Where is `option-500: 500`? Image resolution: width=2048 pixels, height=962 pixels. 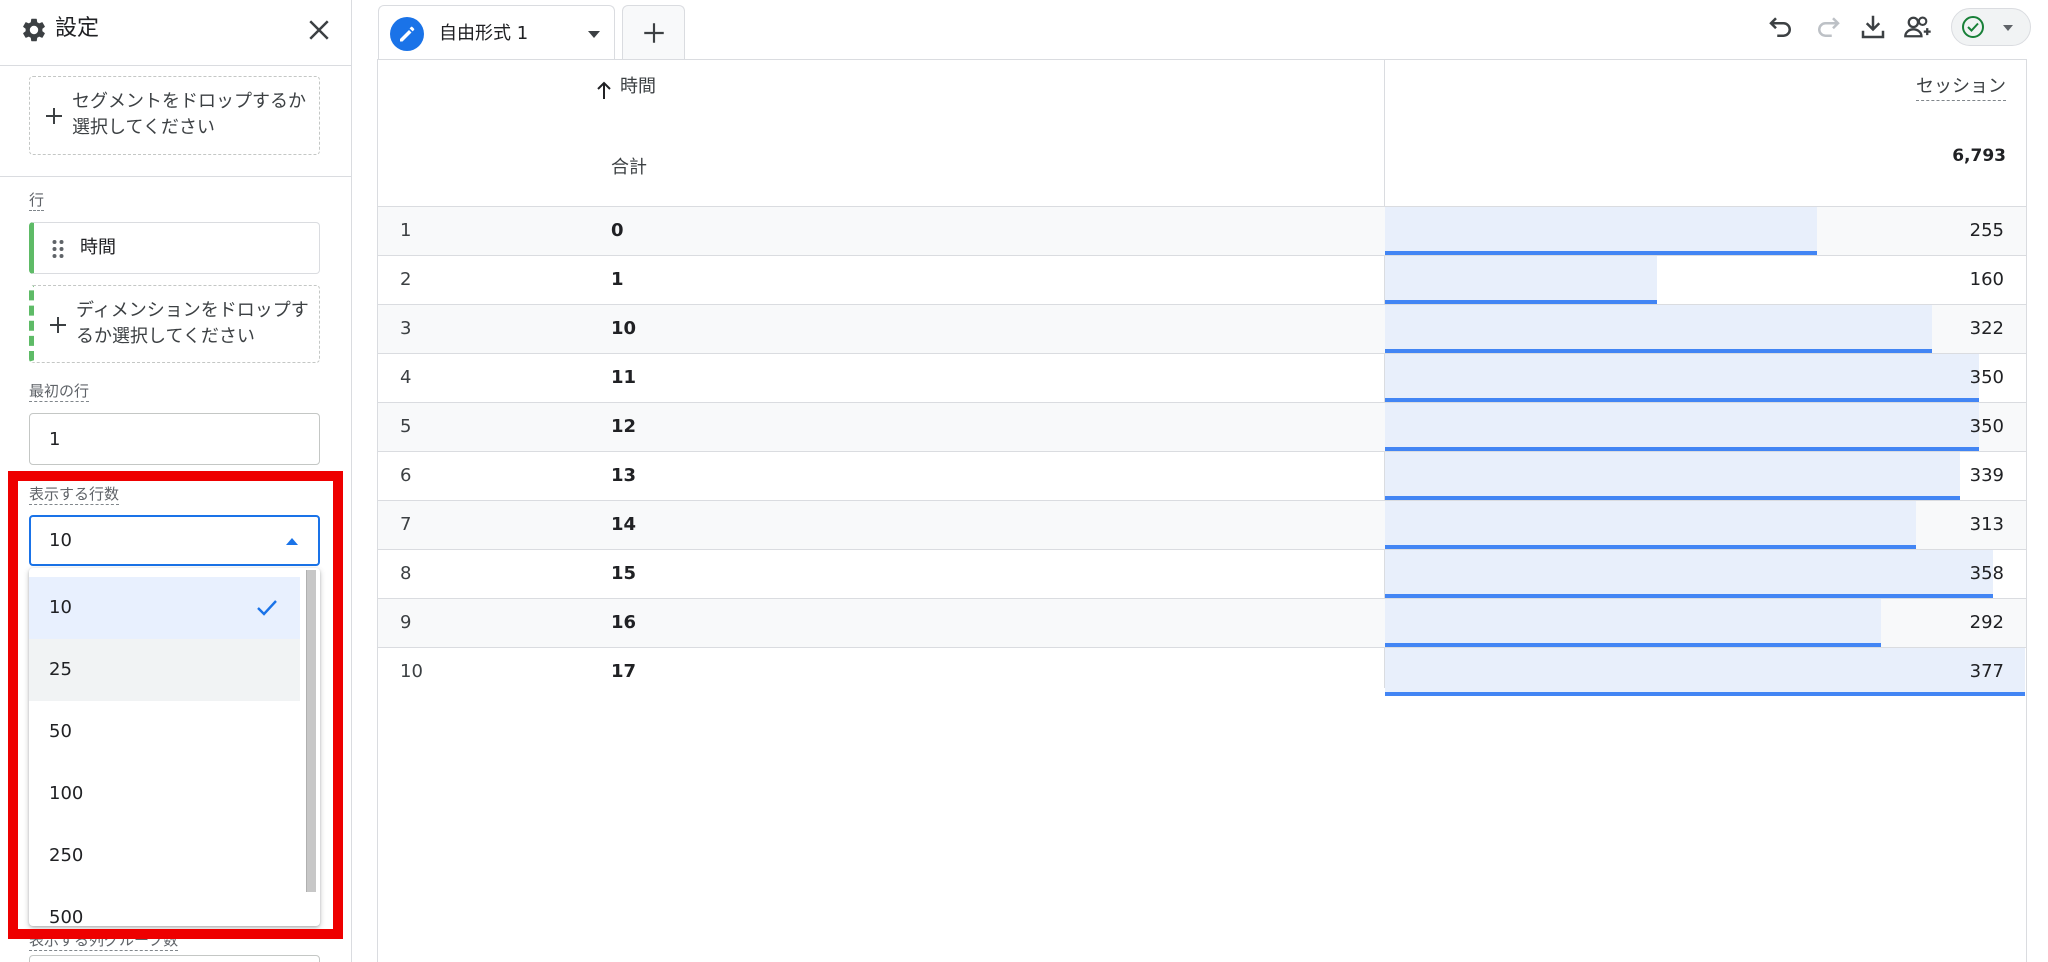 option-500: 500 is located at coordinates (164, 906).